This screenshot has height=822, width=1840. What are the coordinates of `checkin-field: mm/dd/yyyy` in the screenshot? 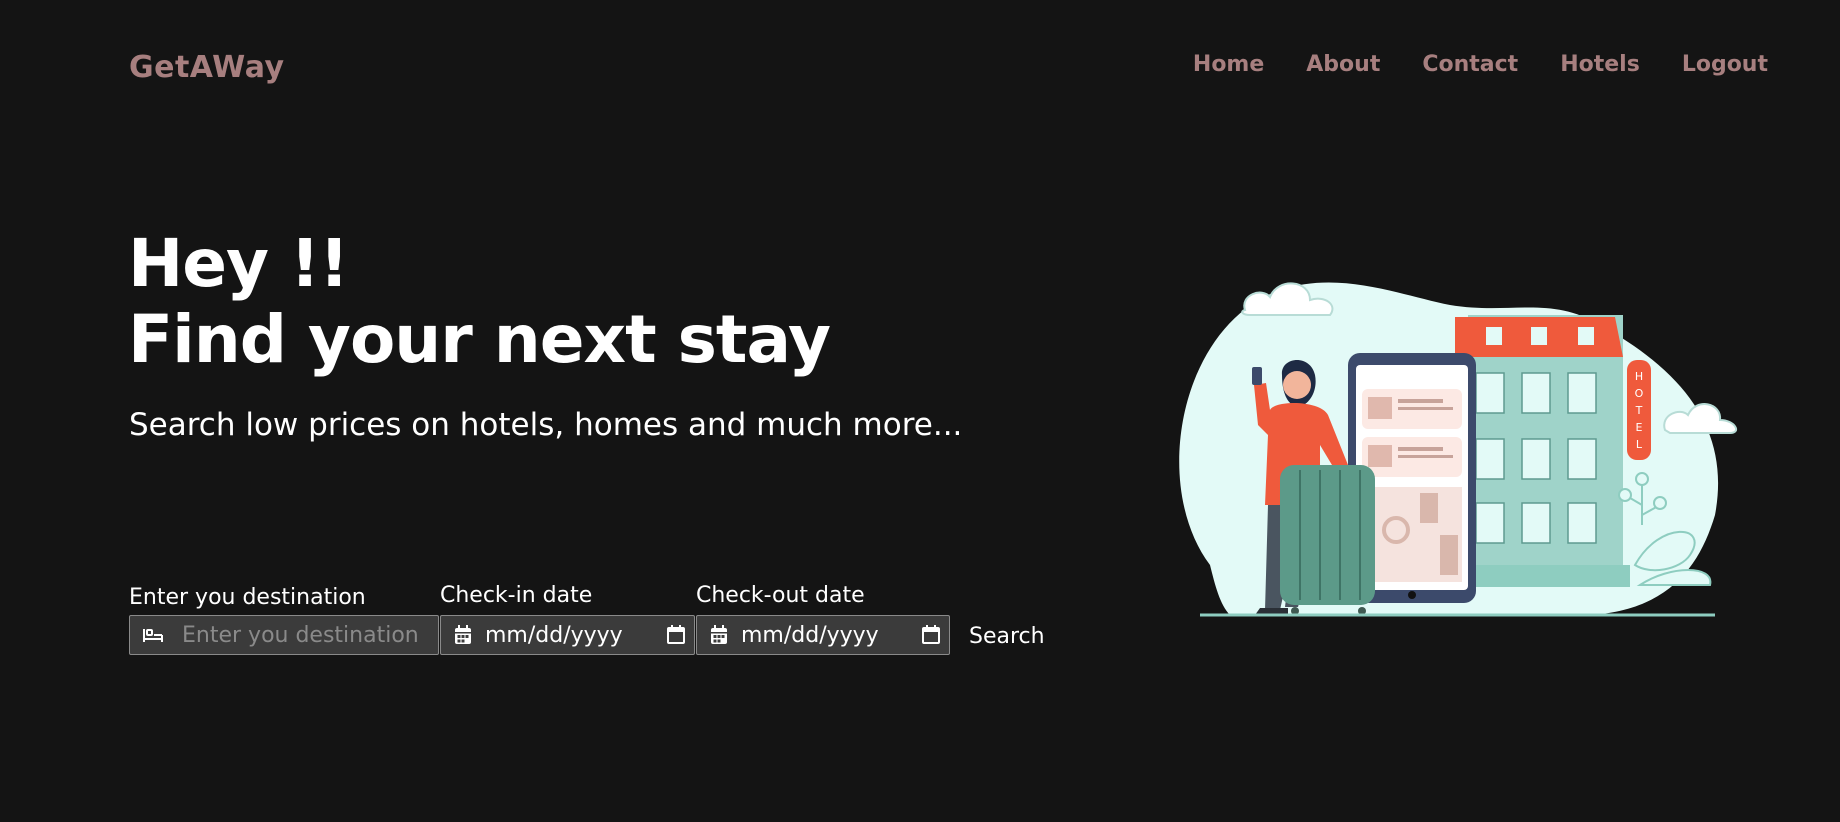 It's located at (567, 635).